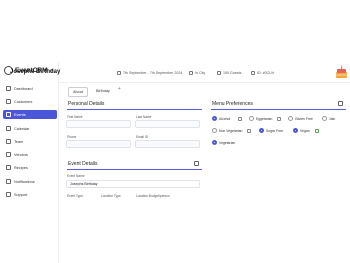  Describe the element at coordinates (119, 91) in the screenshot. I see `add-tab-button: +` at that location.